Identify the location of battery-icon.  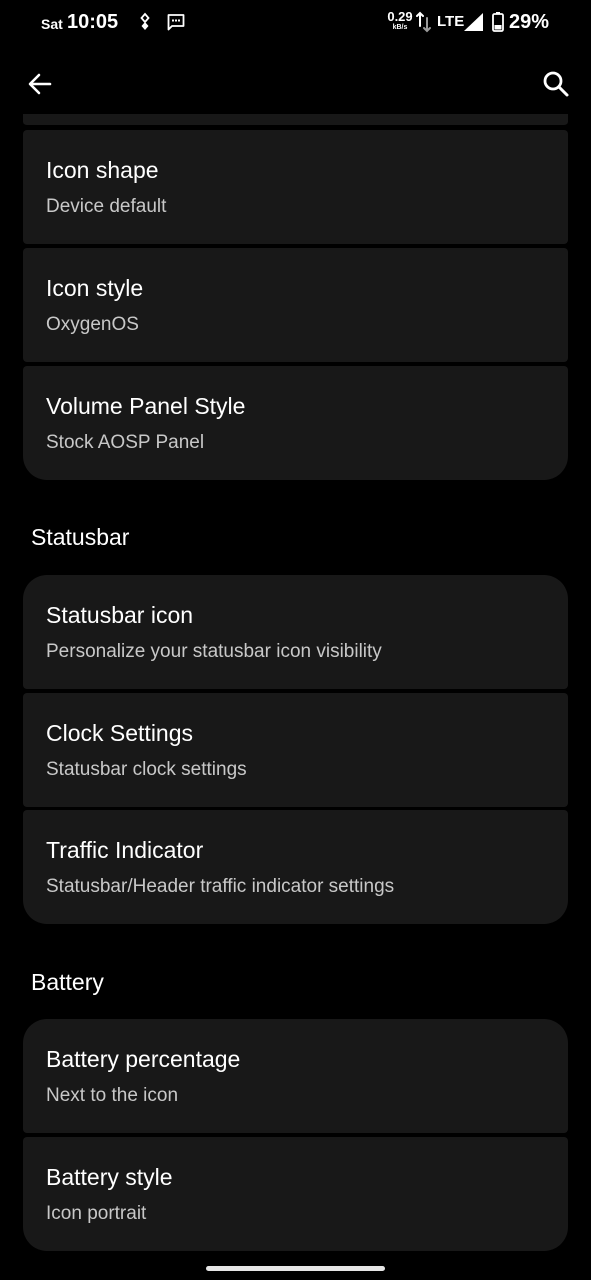
(498, 22).